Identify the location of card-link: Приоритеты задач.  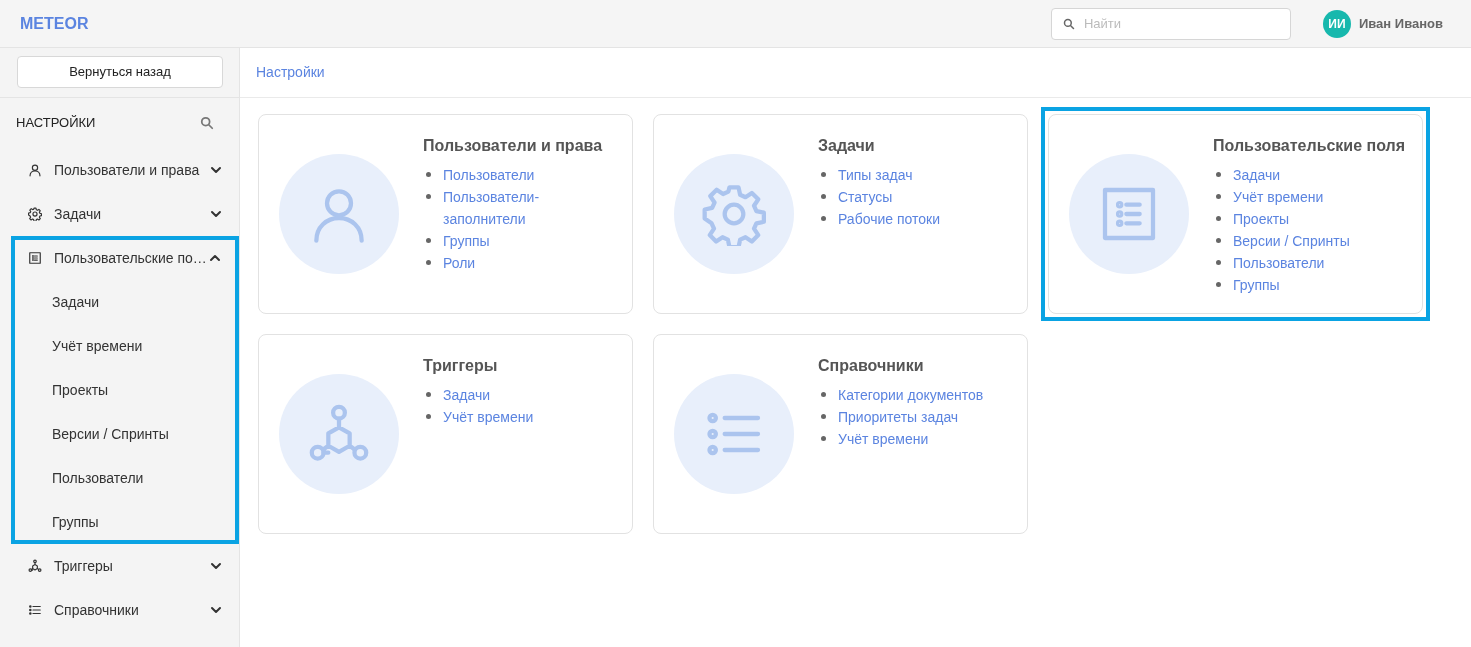
(898, 417).